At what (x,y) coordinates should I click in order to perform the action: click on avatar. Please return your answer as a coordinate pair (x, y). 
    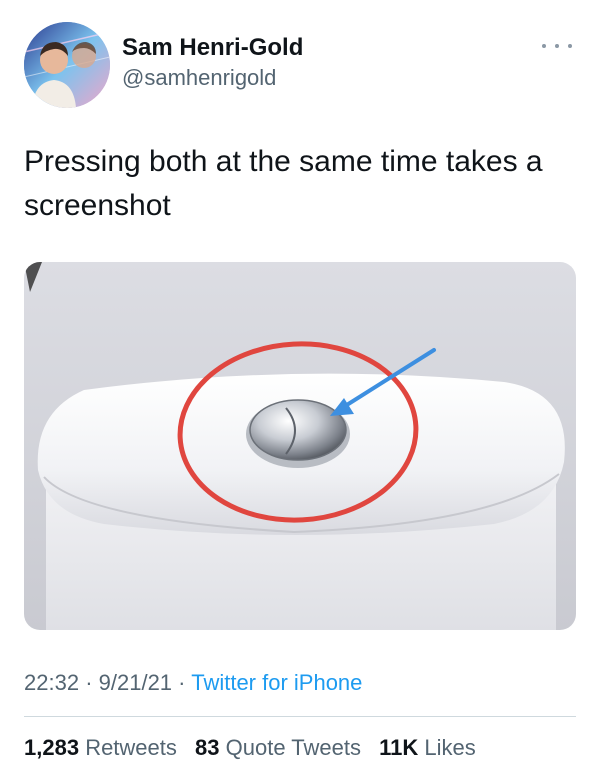
    Looking at the image, I should click on (67, 65).